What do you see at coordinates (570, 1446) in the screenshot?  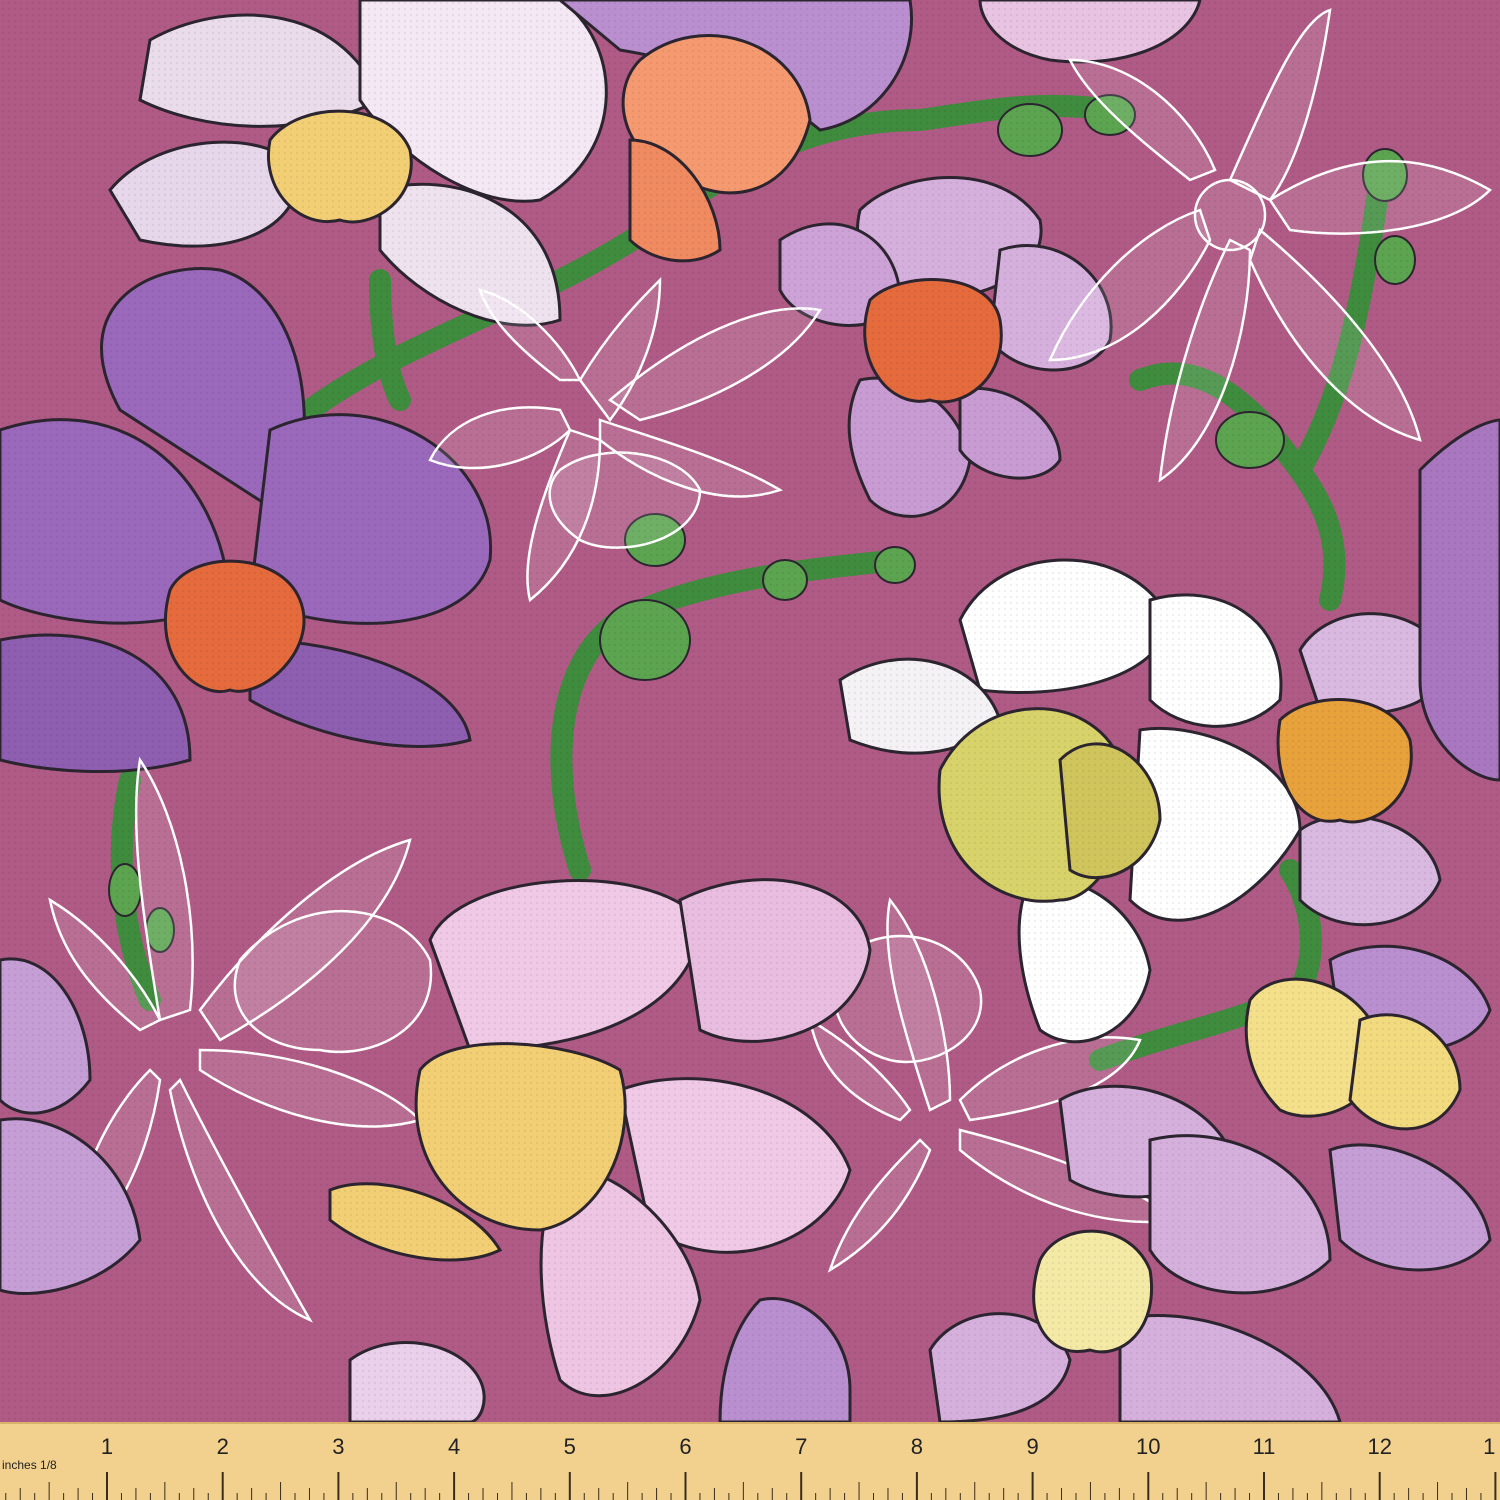 I see `ruler-number: 5` at bounding box center [570, 1446].